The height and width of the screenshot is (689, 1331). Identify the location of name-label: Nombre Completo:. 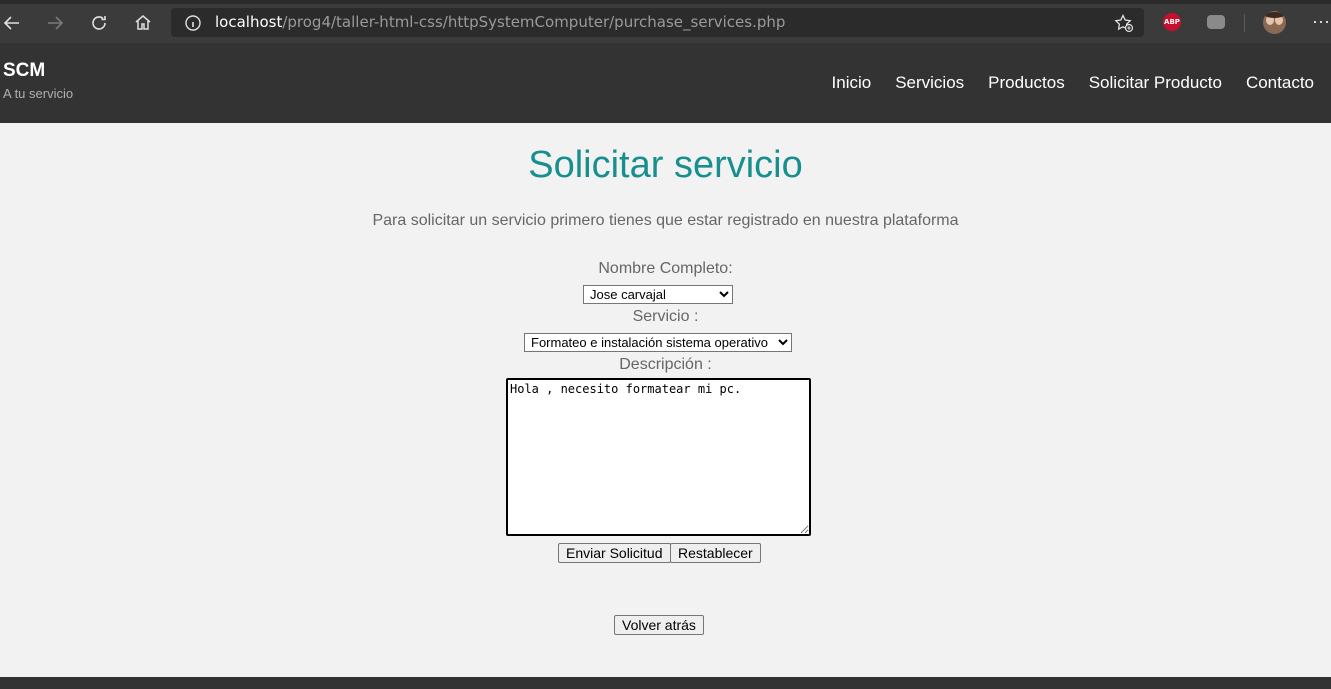
(665, 268).